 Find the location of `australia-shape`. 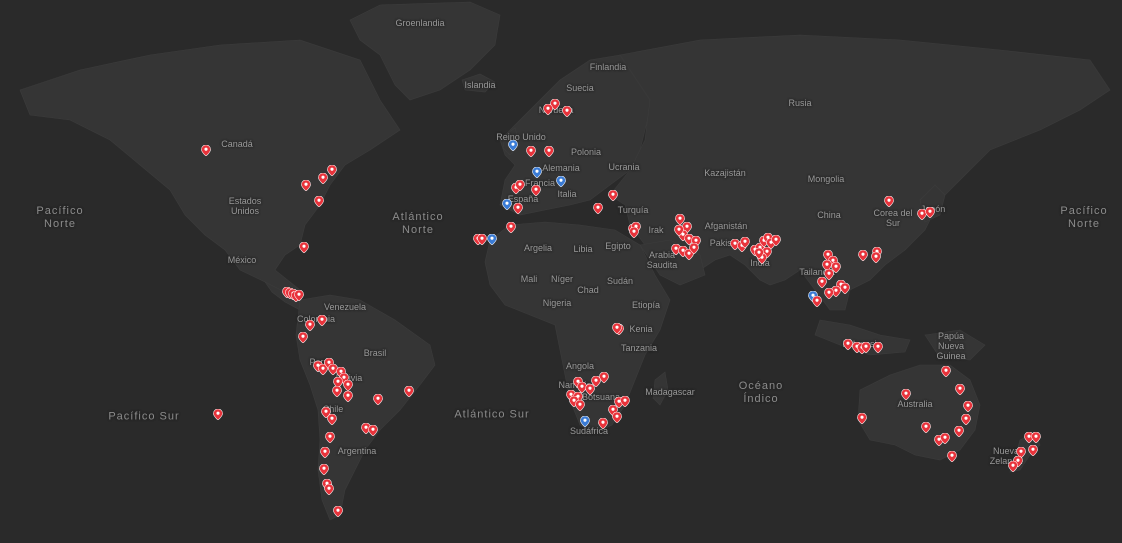

australia-shape is located at coordinates (919, 412).